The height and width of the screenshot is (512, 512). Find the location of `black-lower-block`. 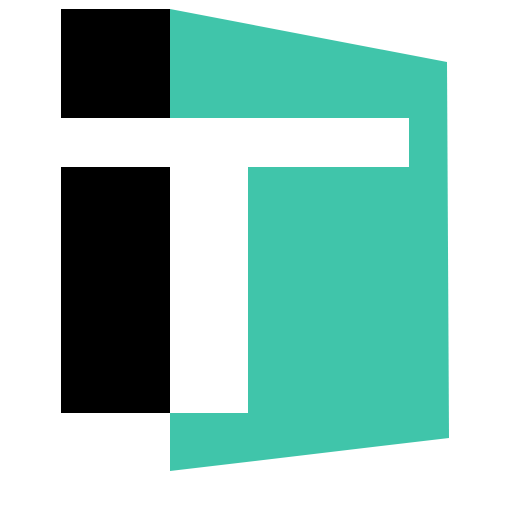

black-lower-block is located at coordinates (115, 290).